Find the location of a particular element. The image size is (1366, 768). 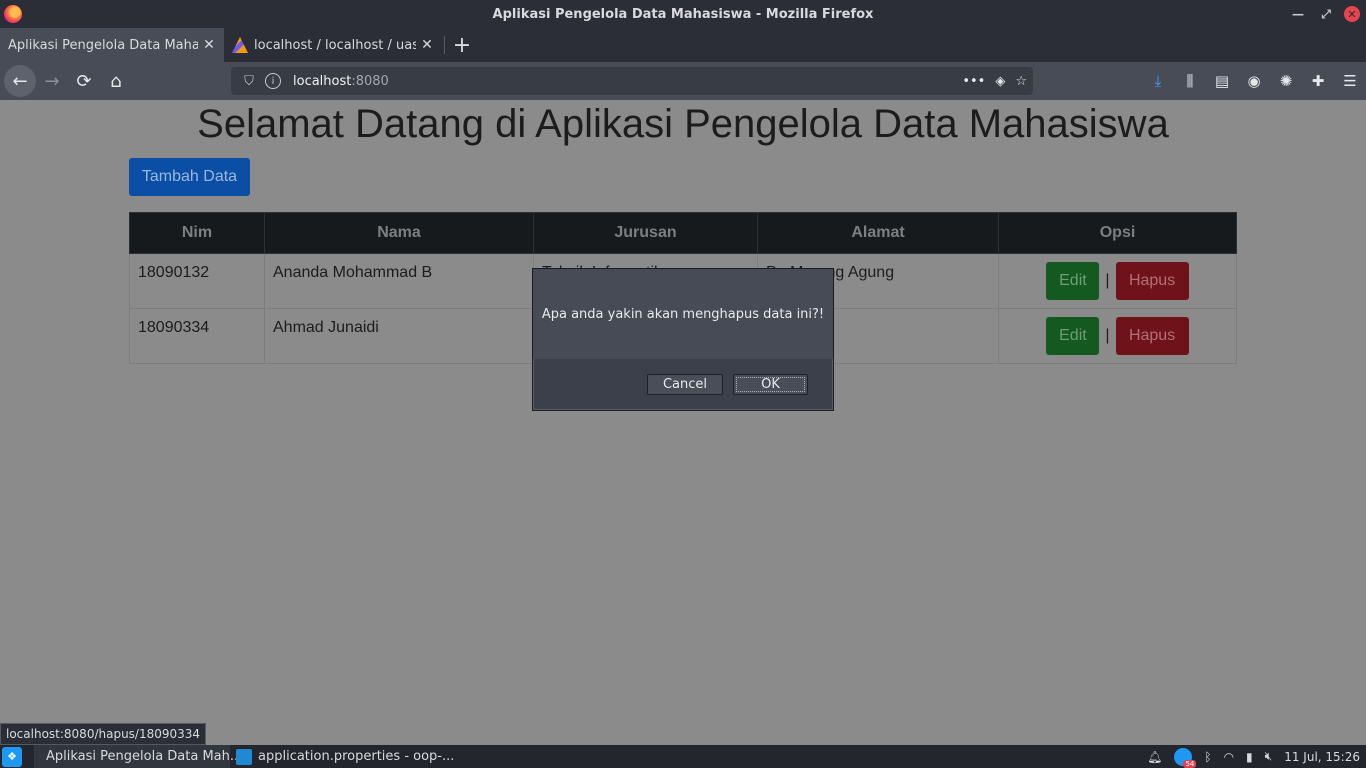

updates-icon: 54 is located at coordinates (1185, 757).